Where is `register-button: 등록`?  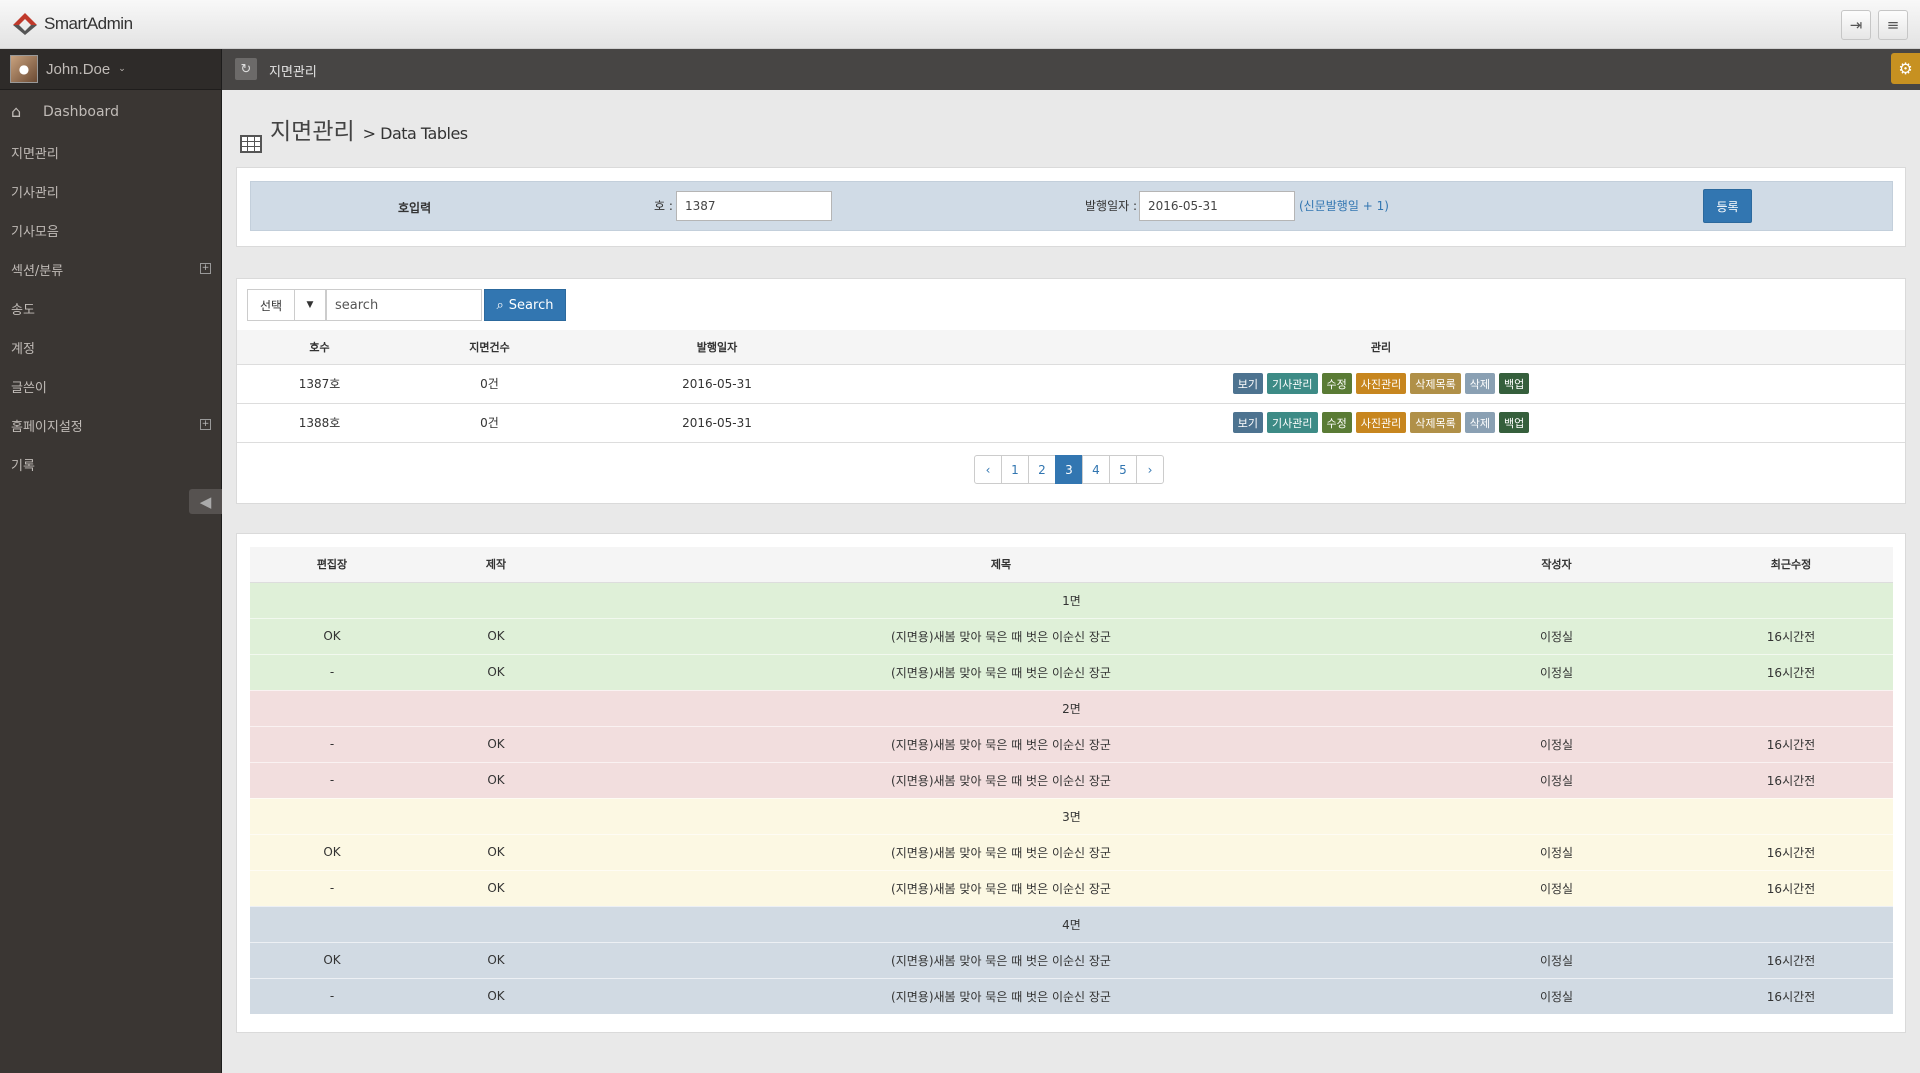
register-button: 등록 is located at coordinates (1727, 206).